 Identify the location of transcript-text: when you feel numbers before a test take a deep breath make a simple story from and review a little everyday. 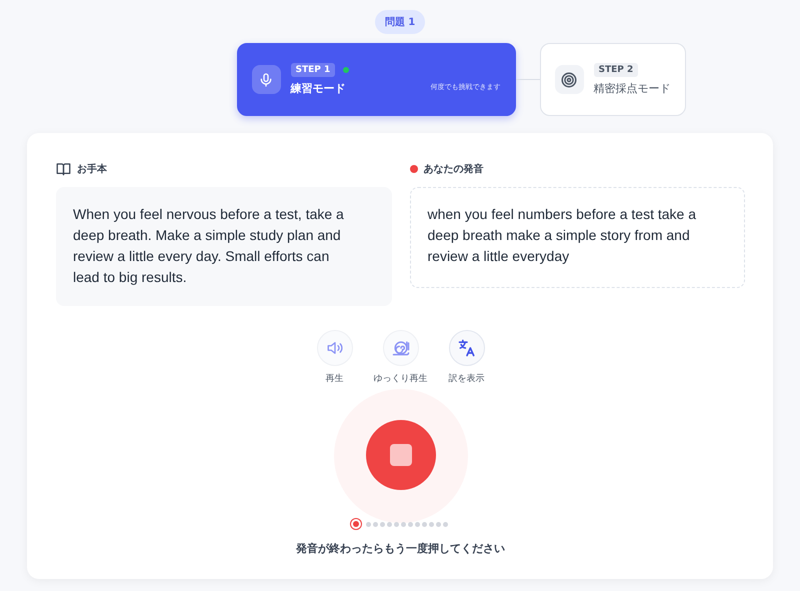
(577, 237).